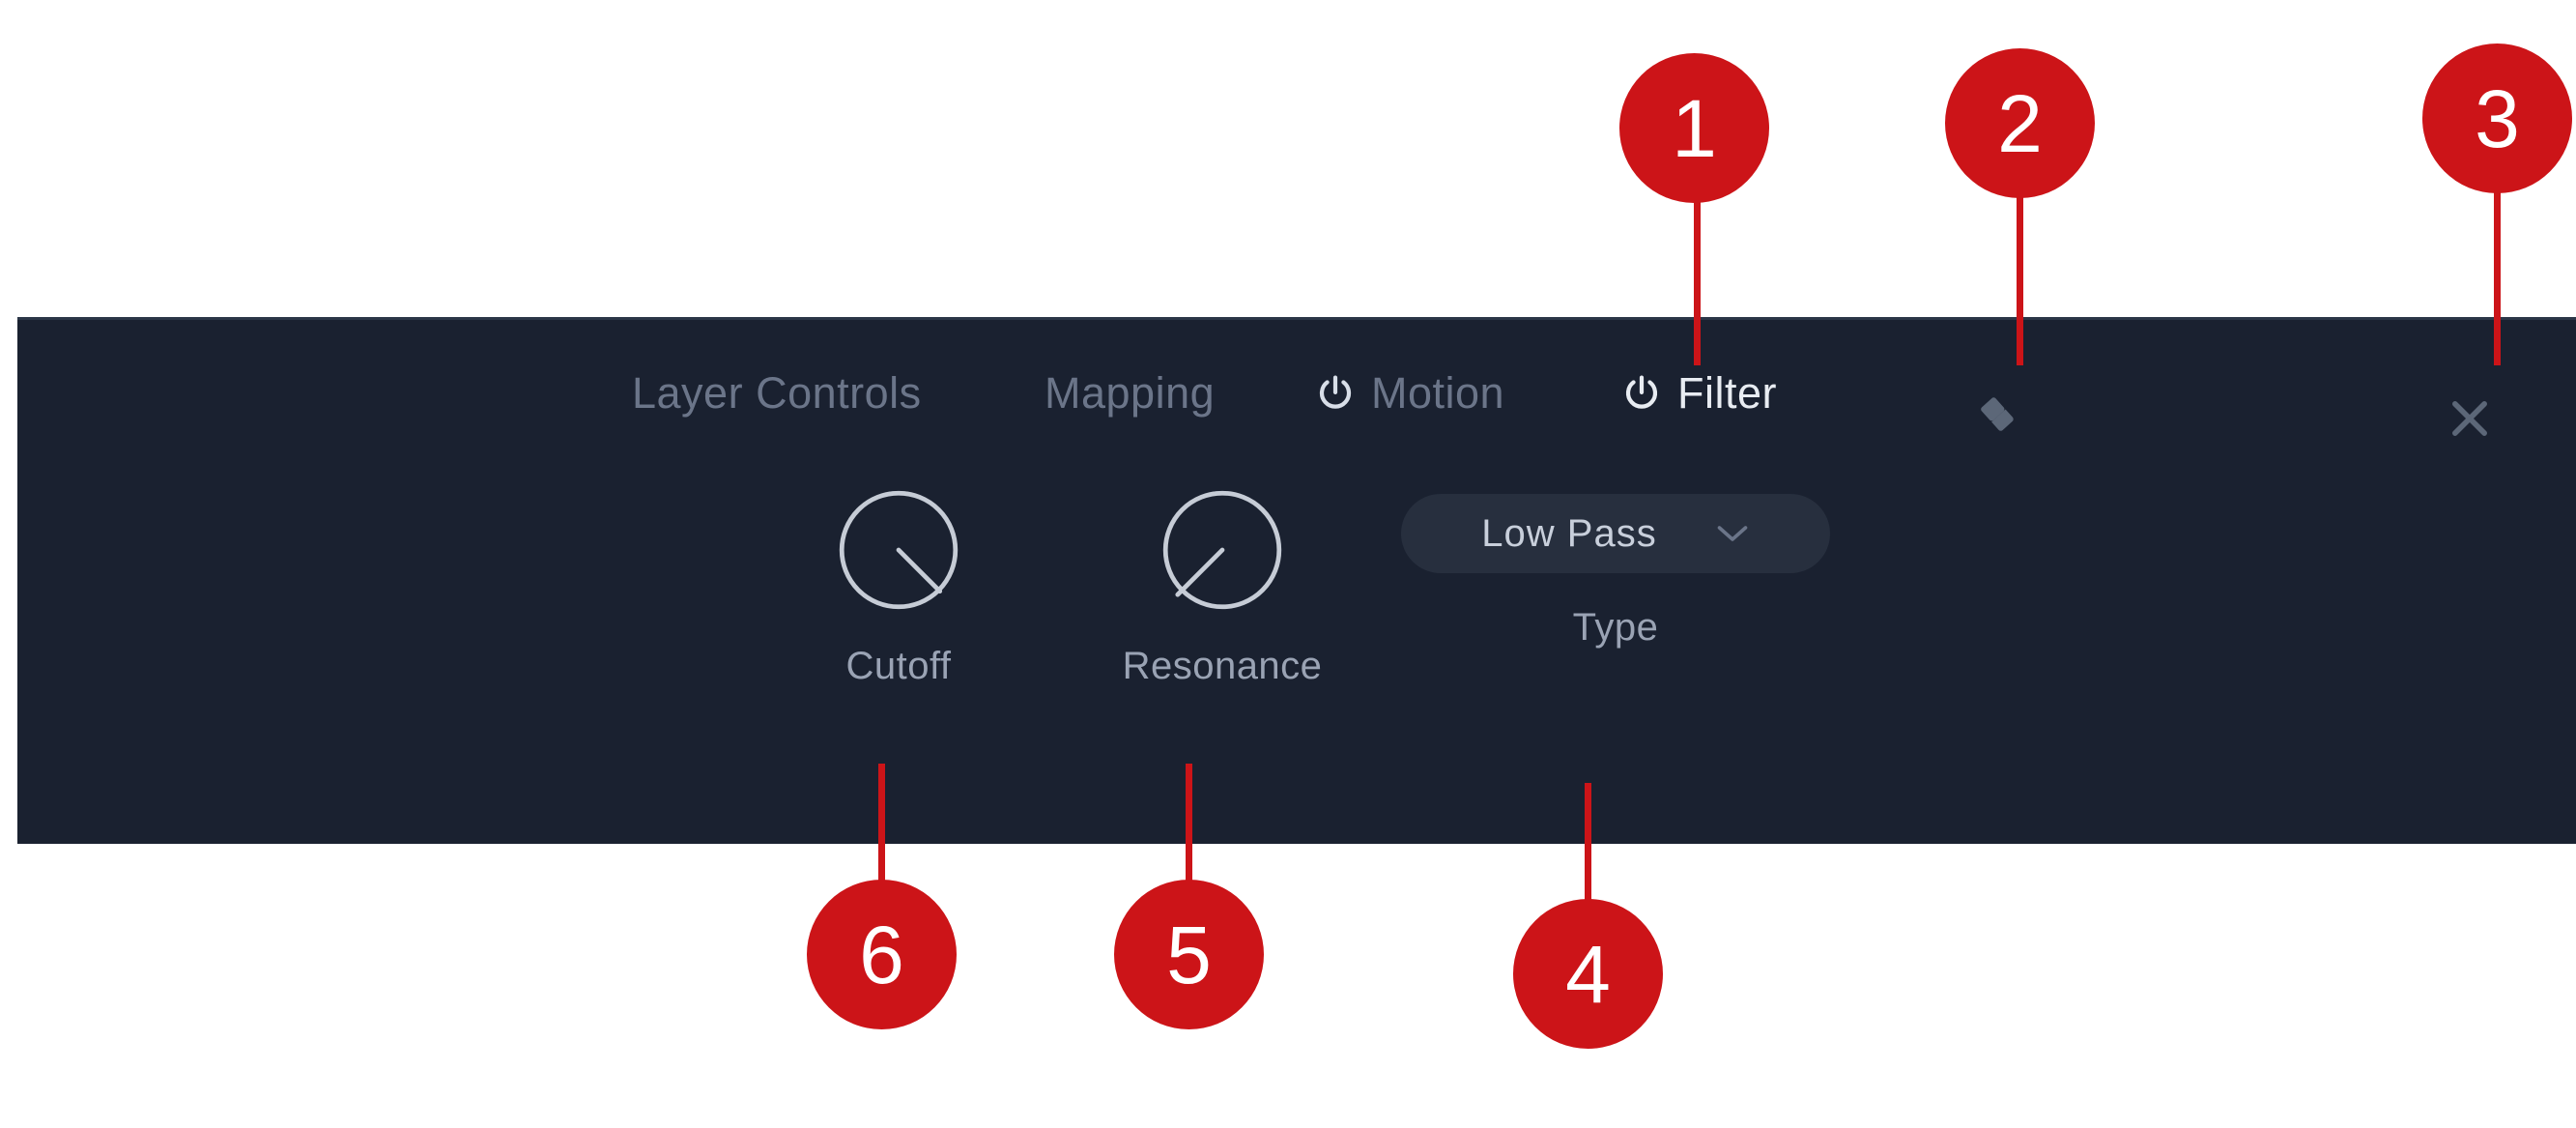  What do you see at coordinates (1223, 550) in the screenshot?
I see `resonance-knob` at bounding box center [1223, 550].